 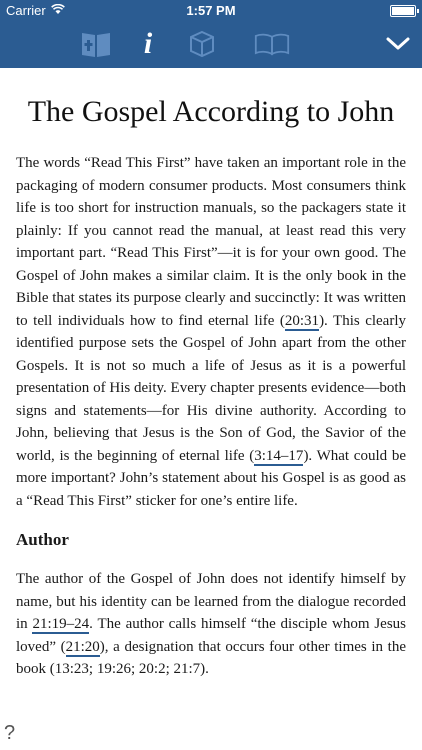 I want to click on cube-button, so click(x=202, y=44).